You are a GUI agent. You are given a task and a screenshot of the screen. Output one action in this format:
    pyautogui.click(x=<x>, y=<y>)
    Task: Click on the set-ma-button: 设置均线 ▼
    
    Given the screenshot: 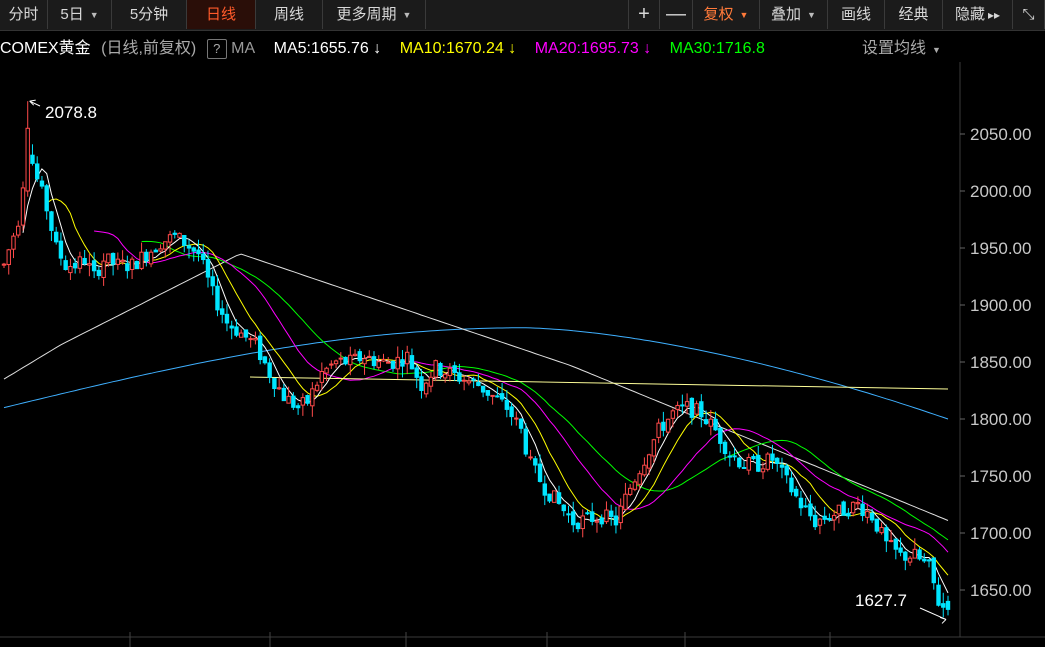 What is the action you would take?
    pyautogui.click(x=911, y=49)
    